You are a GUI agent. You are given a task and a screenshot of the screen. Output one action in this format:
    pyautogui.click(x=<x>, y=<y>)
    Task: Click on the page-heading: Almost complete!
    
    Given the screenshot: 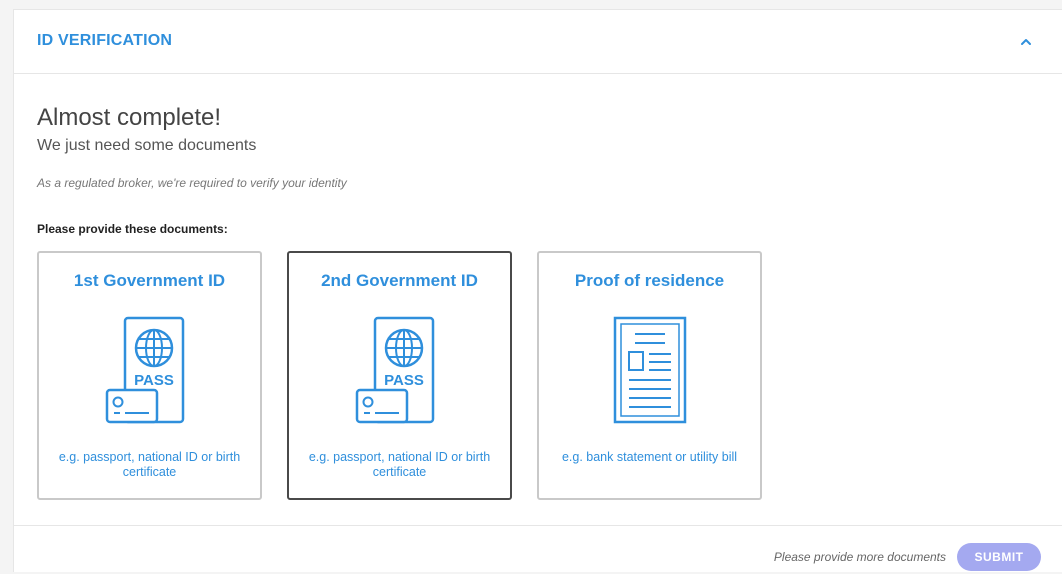 What is the action you would take?
    pyautogui.click(x=129, y=117)
    